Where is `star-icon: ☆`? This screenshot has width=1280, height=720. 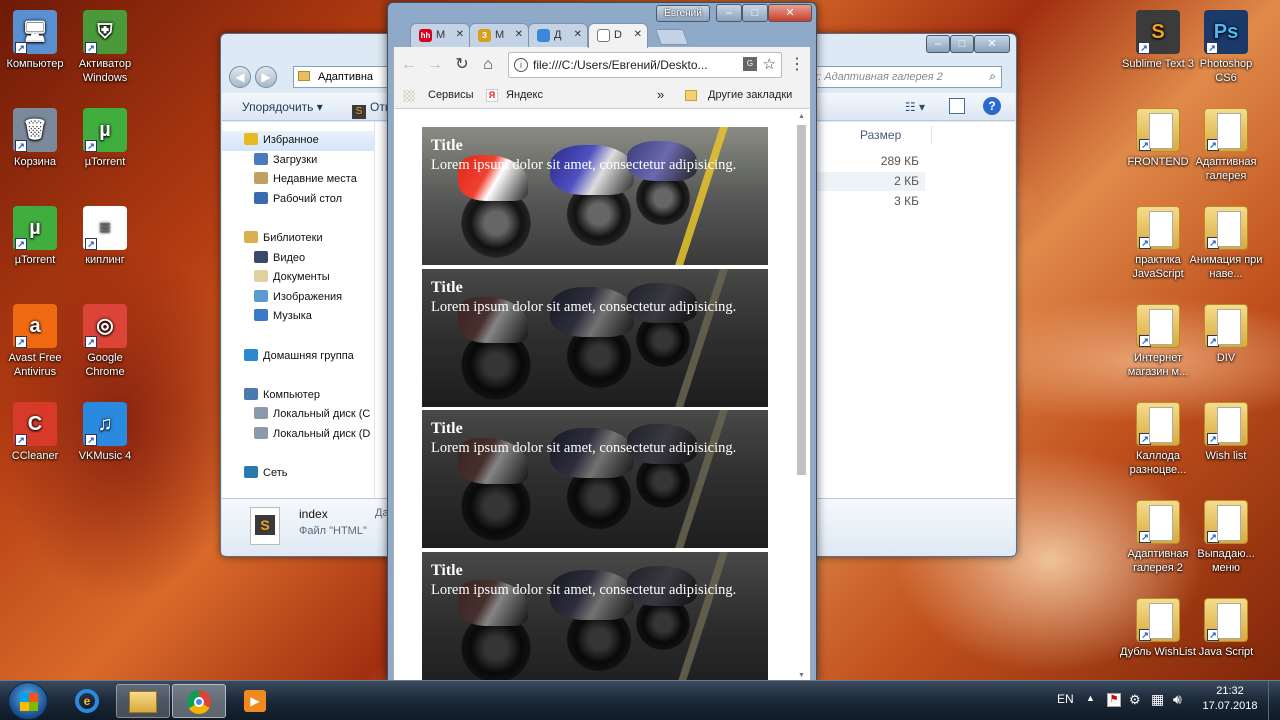 star-icon: ☆ is located at coordinates (769, 64).